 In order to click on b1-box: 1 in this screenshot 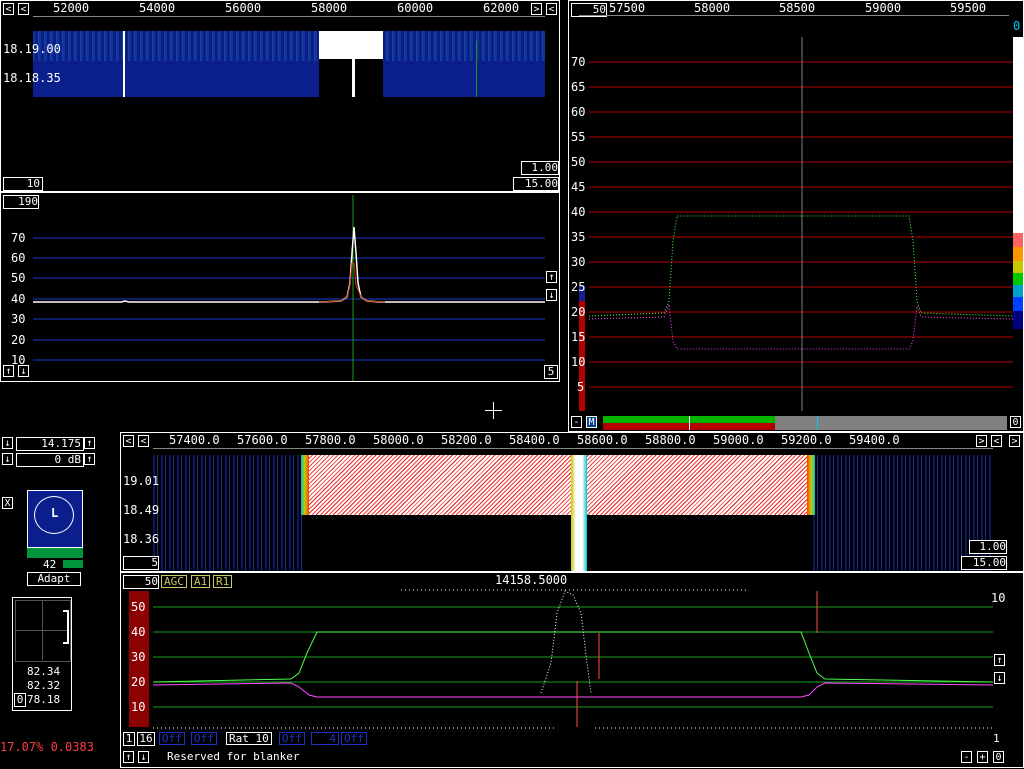, I will do `click(129, 739)`.